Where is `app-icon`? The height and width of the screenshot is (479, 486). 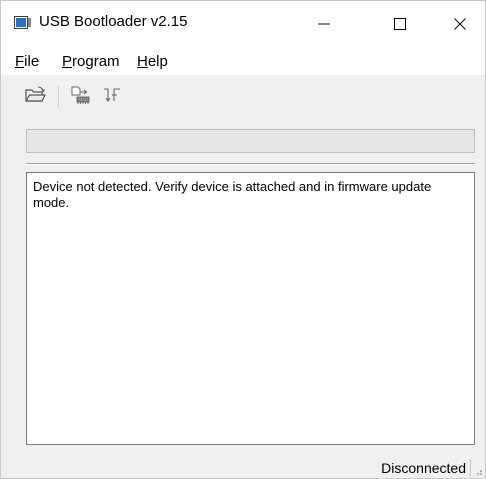
app-icon is located at coordinates (22, 22).